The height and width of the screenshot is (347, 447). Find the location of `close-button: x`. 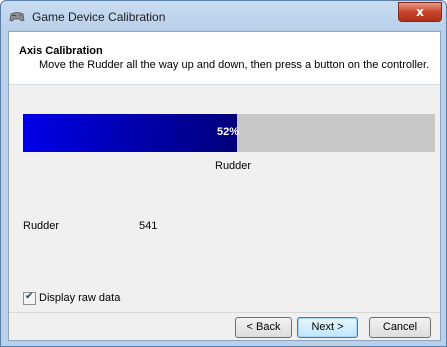

close-button: x is located at coordinates (420, 12).